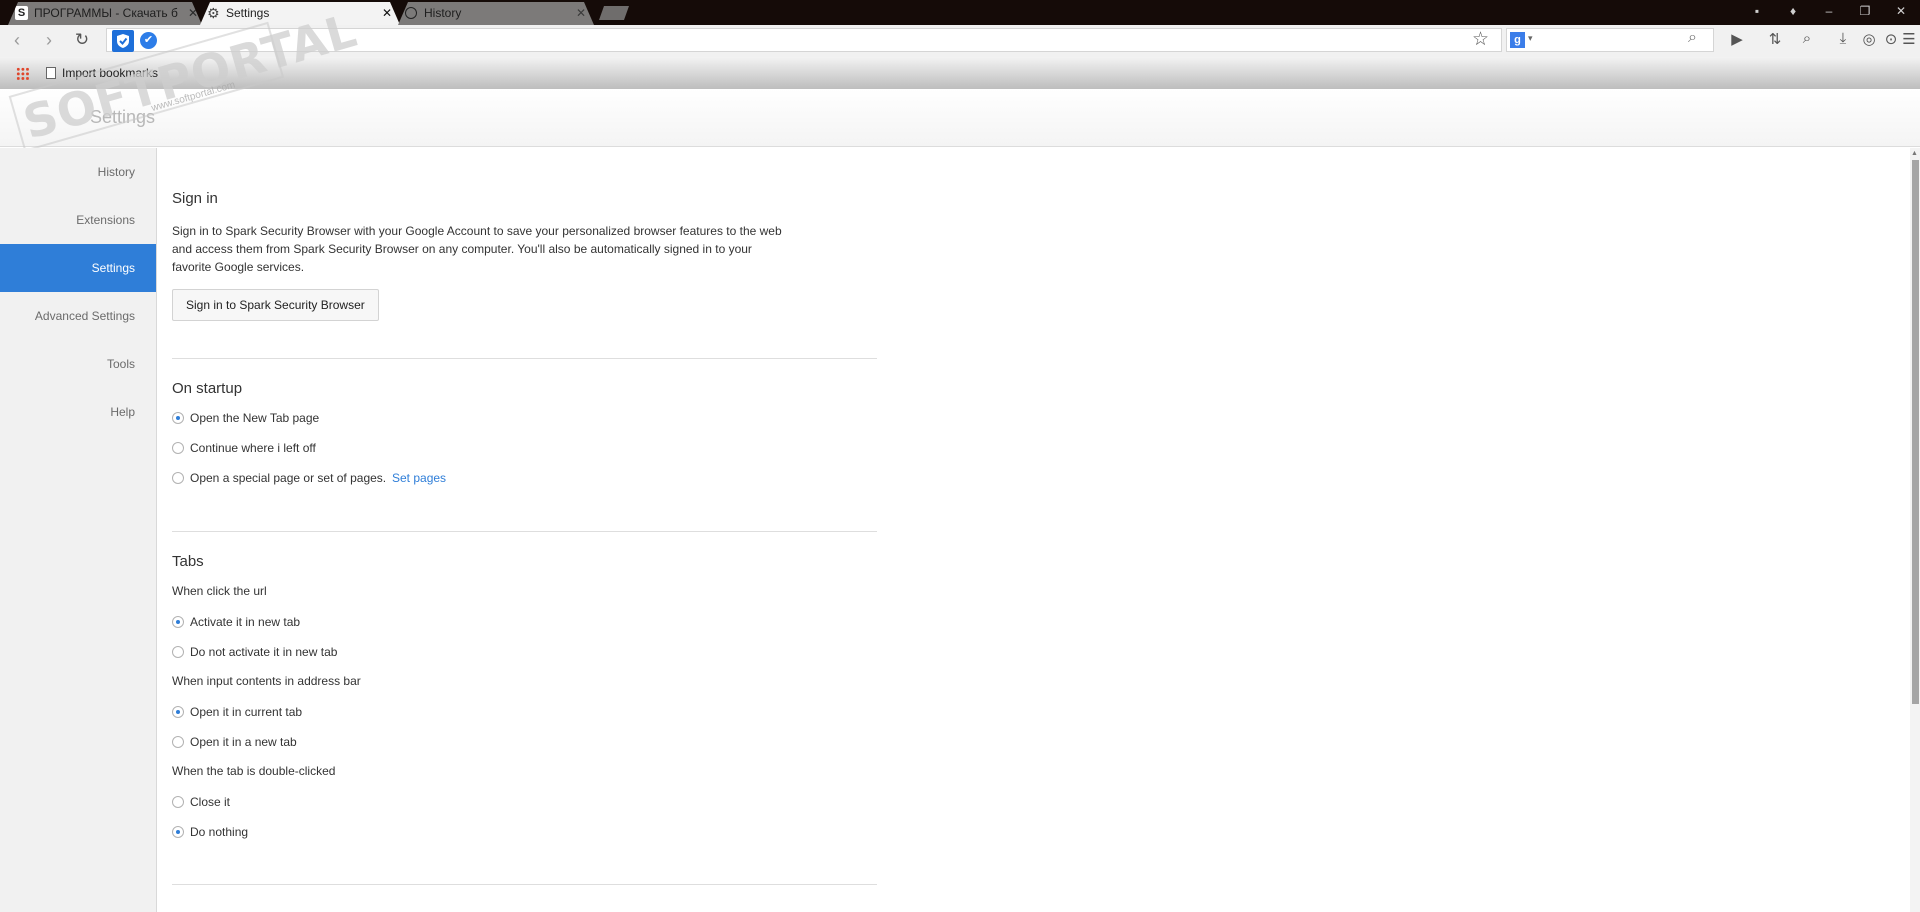 This screenshot has height=912, width=1920. What do you see at coordinates (49, 40) in the screenshot?
I see `forward-icon: ›` at bounding box center [49, 40].